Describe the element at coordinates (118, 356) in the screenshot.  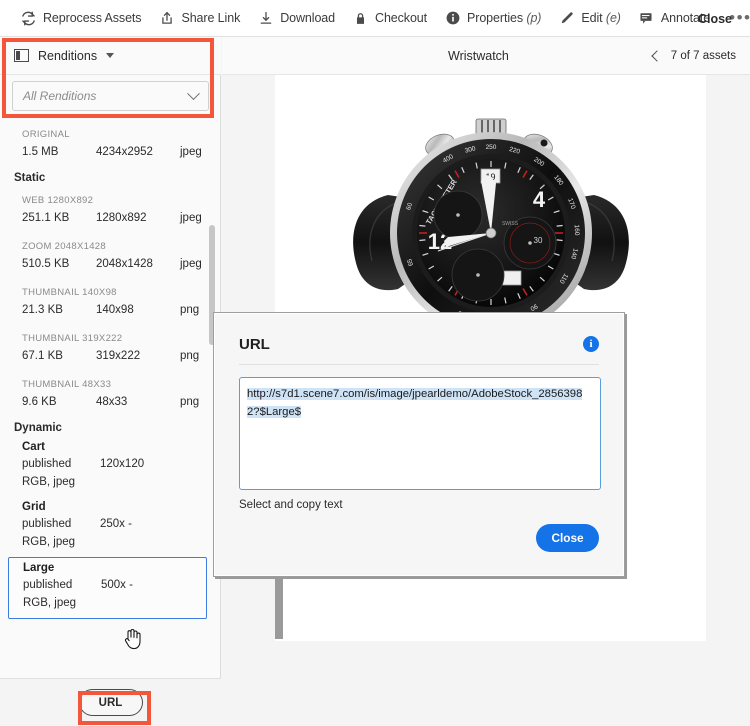
I see `rendition-dimensions: 319x222` at that location.